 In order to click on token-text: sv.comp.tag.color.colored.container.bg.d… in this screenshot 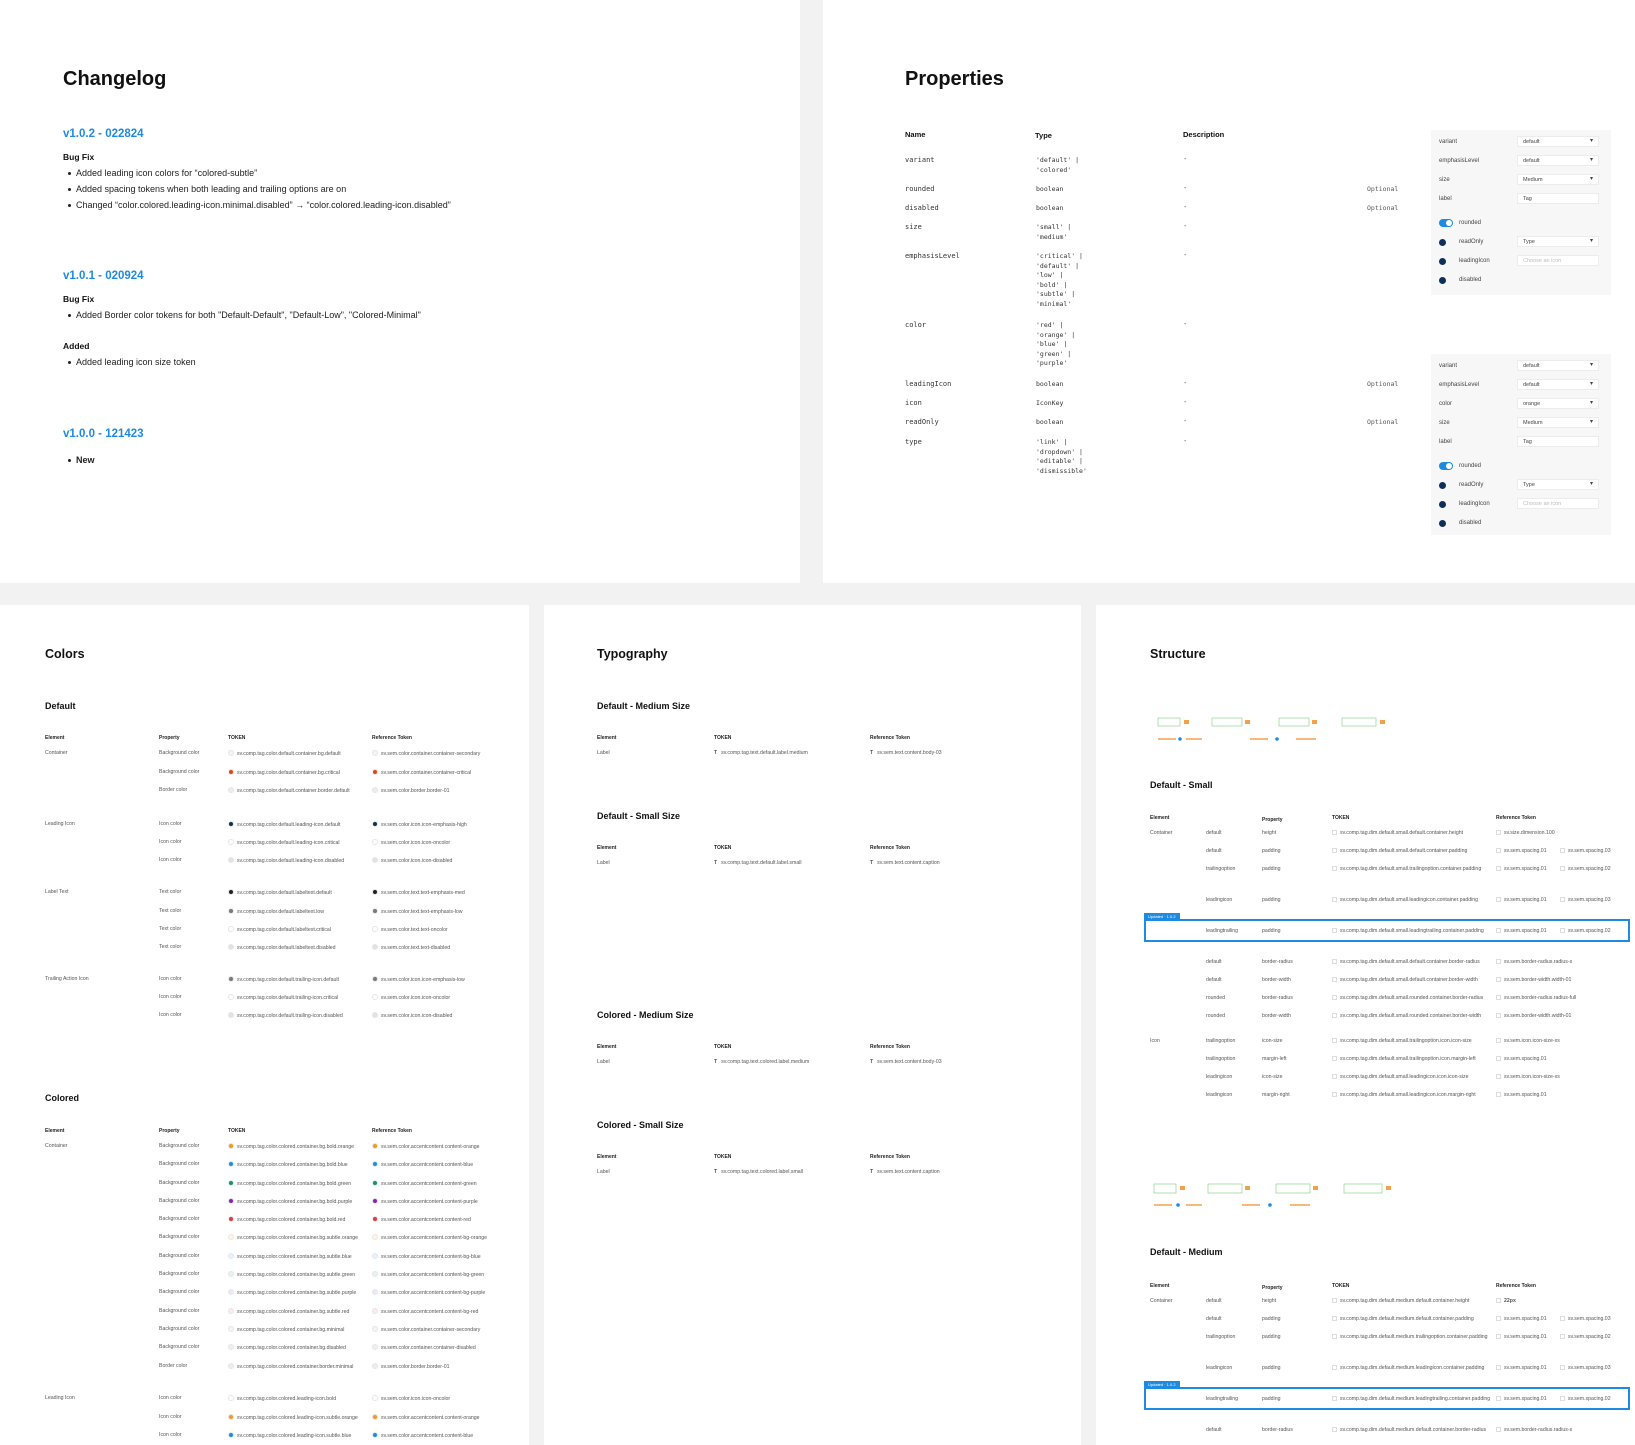, I will do `click(291, 1348)`.